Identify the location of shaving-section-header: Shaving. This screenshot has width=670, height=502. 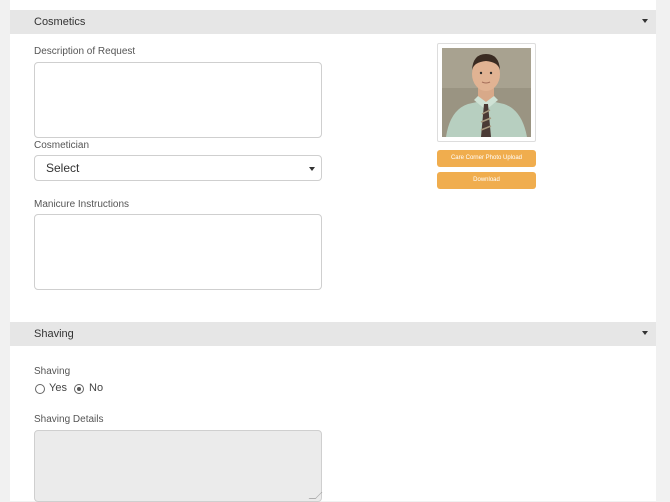
(333, 334).